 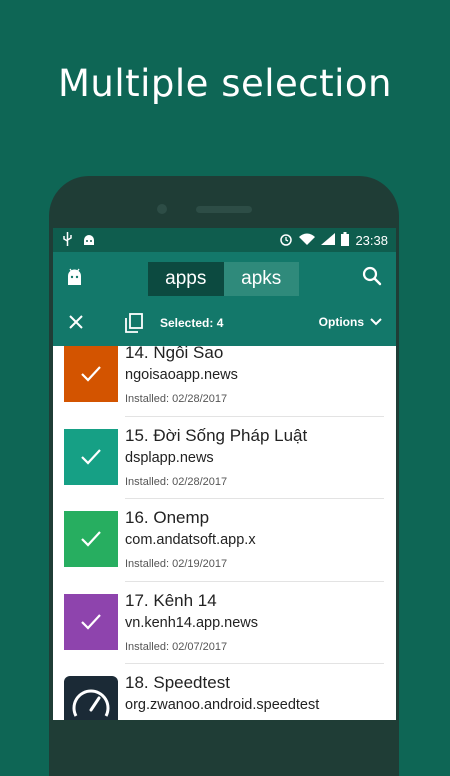 What do you see at coordinates (225, 83) in the screenshot?
I see `headline: Multiple selection` at bounding box center [225, 83].